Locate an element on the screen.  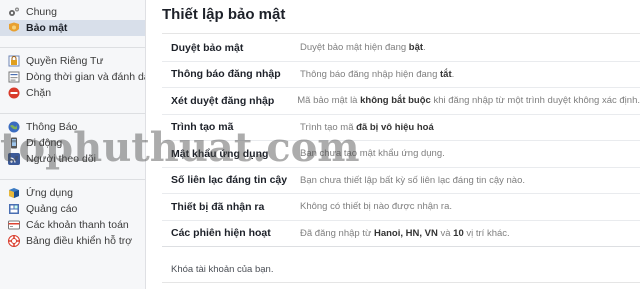
mobile-icon is located at coordinates (14, 143).